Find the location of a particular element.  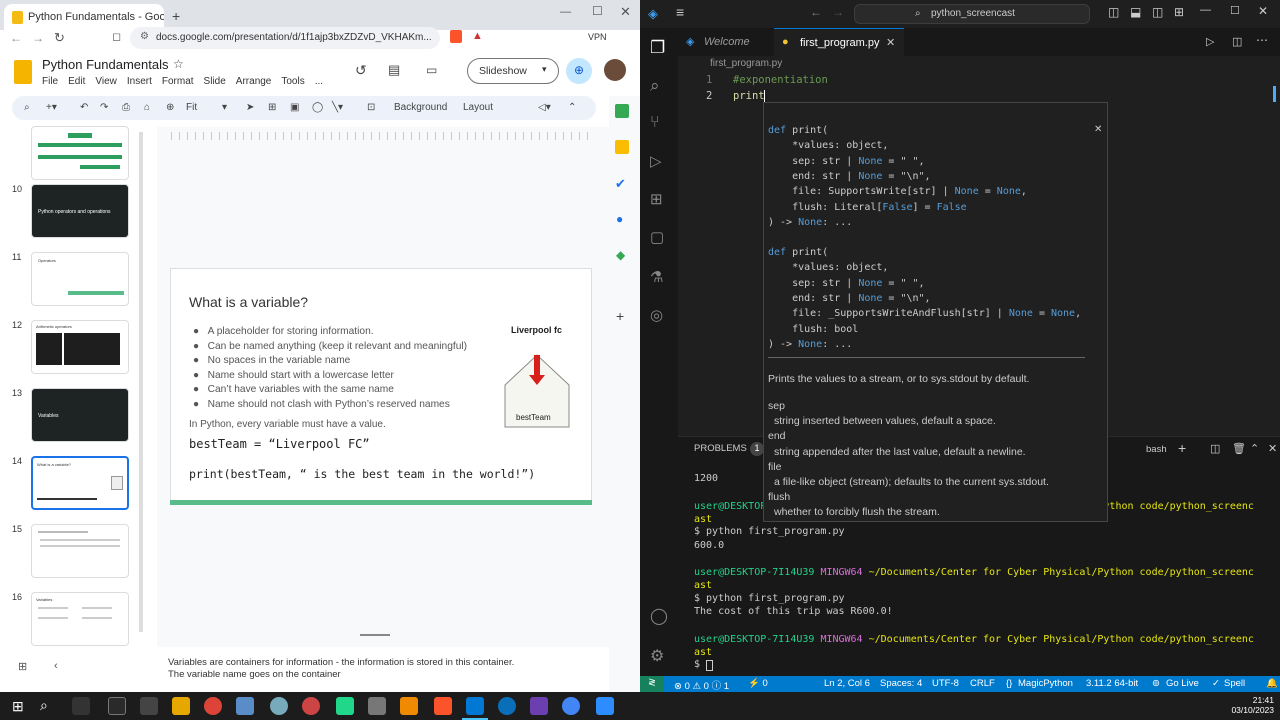

grid-view-icon: ⊞ is located at coordinates (22, 666).